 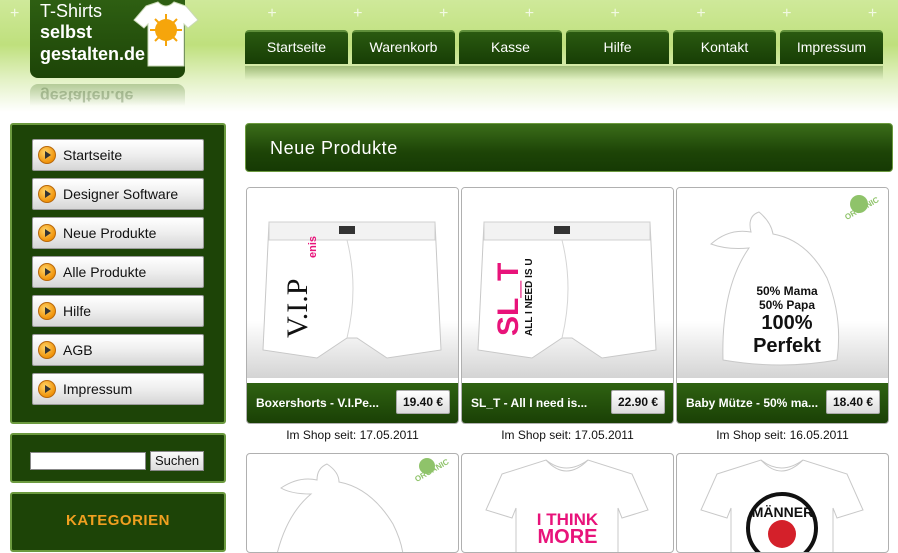 I want to click on search-input, so click(x=88, y=461).